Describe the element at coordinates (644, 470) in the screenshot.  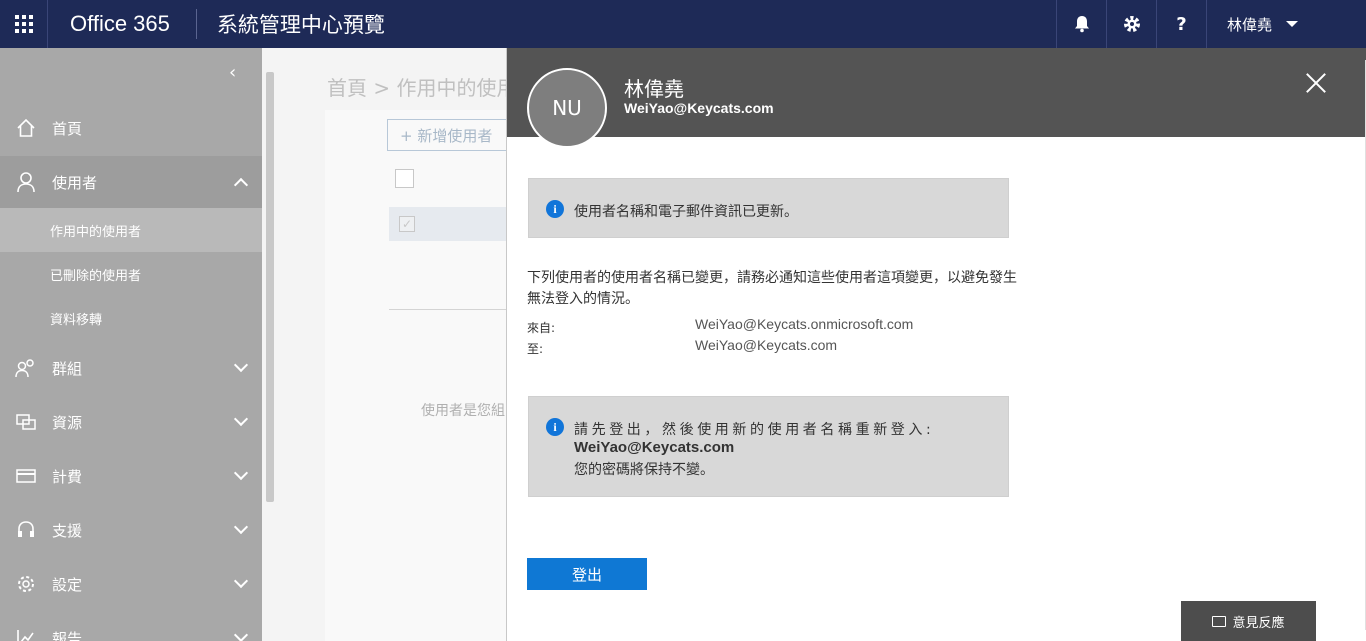
I see `password-note: 您的密碼將保持不變。` at that location.